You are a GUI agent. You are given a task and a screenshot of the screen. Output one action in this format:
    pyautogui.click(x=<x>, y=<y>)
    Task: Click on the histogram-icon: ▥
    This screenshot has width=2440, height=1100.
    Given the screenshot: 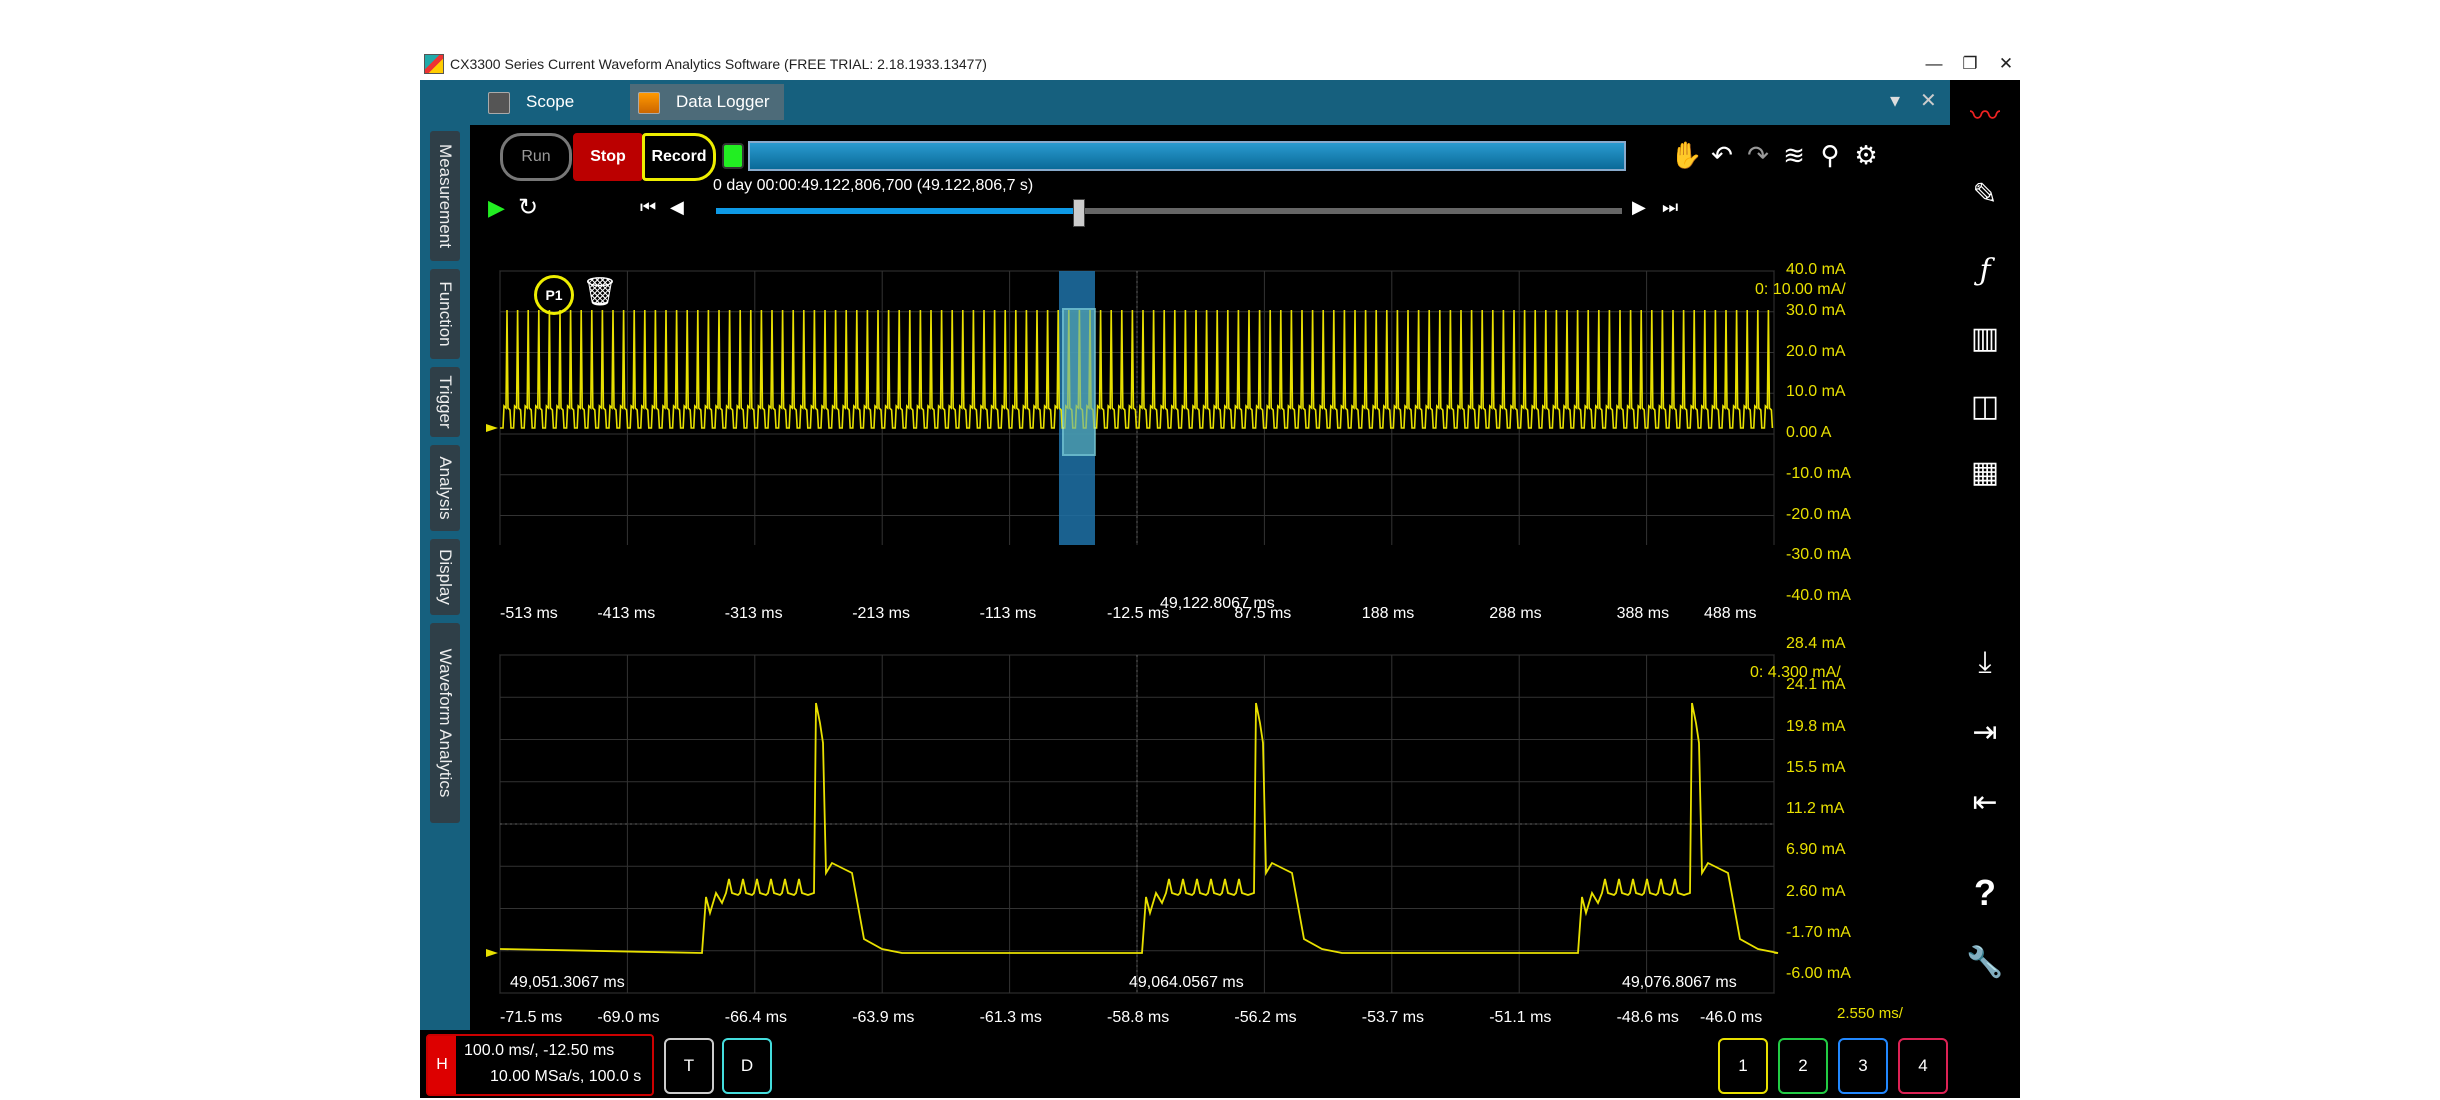 What is the action you would take?
    pyautogui.click(x=1985, y=339)
    